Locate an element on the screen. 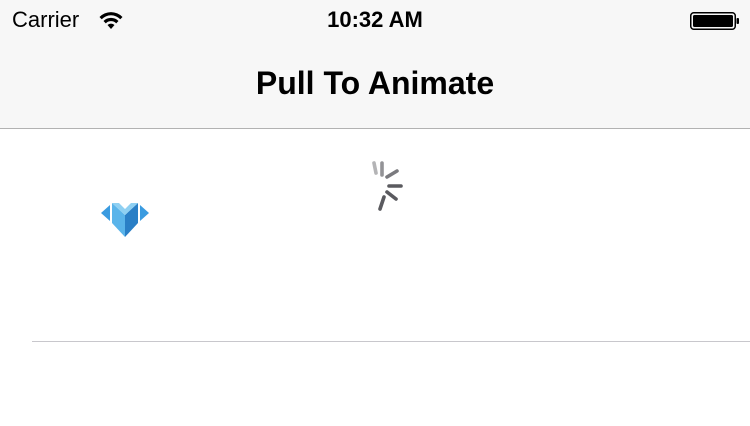  nav-title: Pull To Animate is located at coordinates (375, 83).